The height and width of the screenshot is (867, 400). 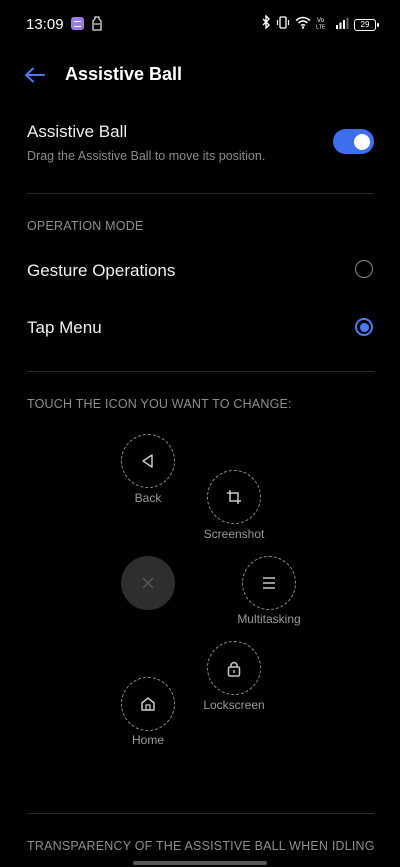 I want to click on volte-icon: Vo LTE, so click(x=323, y=25).